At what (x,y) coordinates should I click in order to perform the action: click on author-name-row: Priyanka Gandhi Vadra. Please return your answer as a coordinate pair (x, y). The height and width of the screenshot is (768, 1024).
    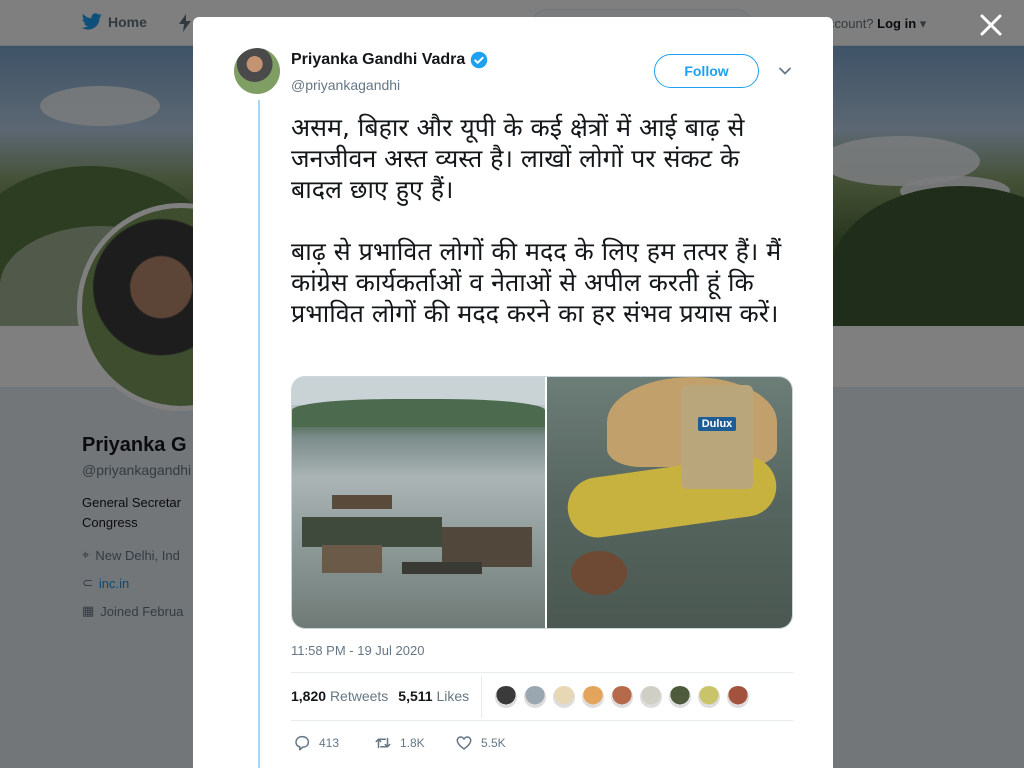
    Looking at the image, I should click on (389, 60).